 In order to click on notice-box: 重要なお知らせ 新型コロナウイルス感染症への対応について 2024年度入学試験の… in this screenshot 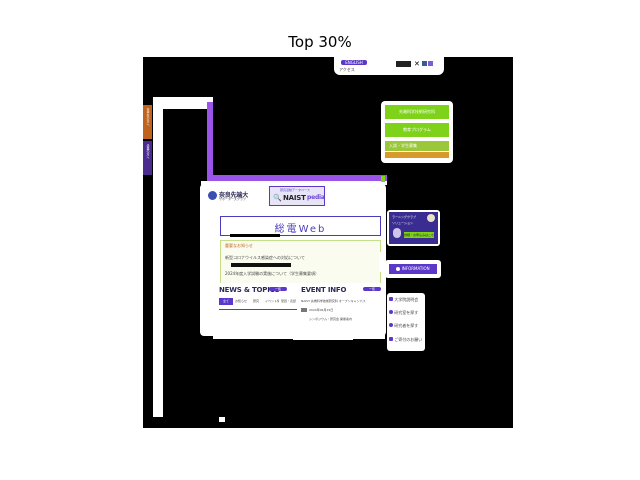, I will do `click(300, 263)`.